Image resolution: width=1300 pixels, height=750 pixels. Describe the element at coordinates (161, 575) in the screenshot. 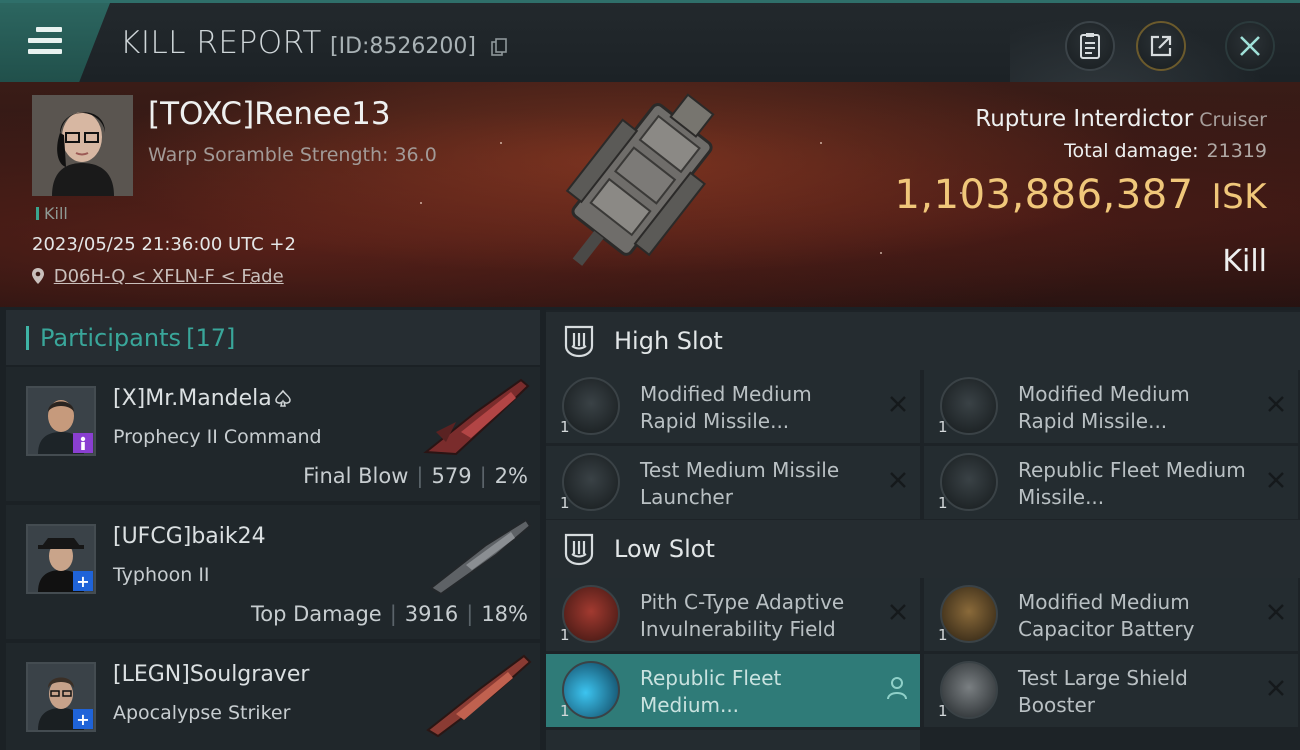

I see `participant-ship: Typhoon II` at that location.